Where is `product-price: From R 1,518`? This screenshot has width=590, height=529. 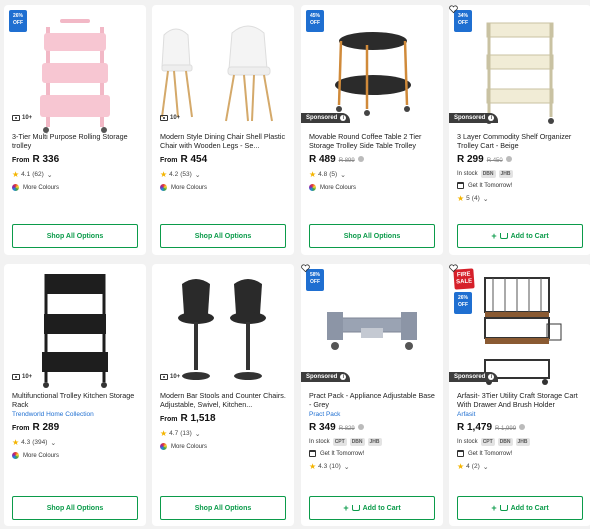 product-price: From R 1,518 is located at coordinates (188, 418).